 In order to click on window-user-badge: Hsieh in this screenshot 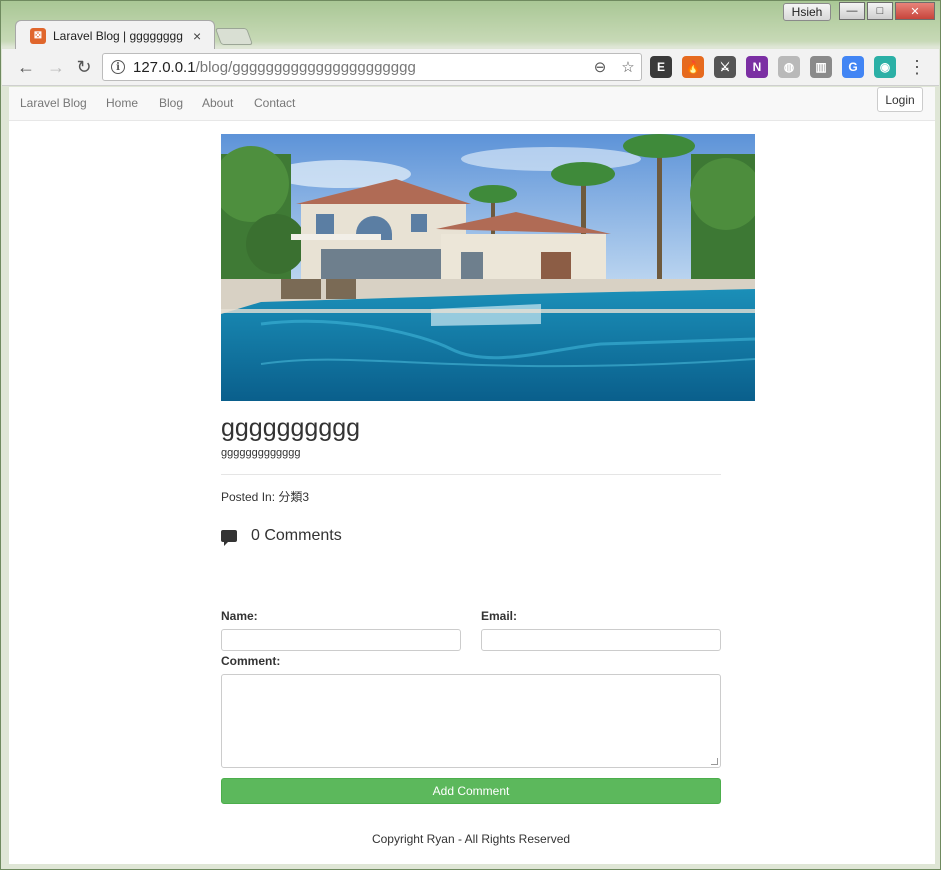, I will do `click(807, 12)`.